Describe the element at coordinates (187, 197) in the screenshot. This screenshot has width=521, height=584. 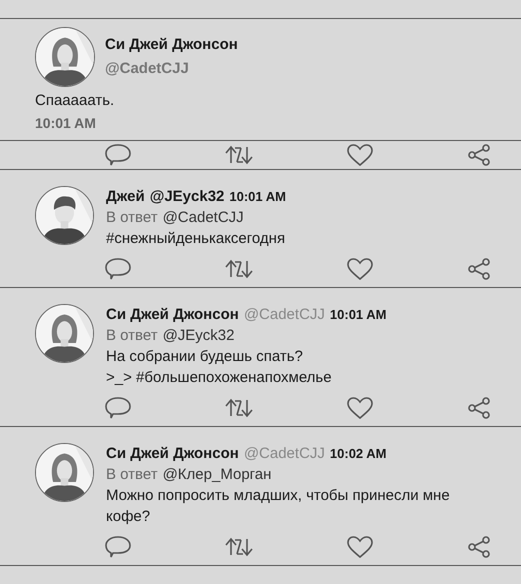
I see `author-handle: @JEyck32` at that location.